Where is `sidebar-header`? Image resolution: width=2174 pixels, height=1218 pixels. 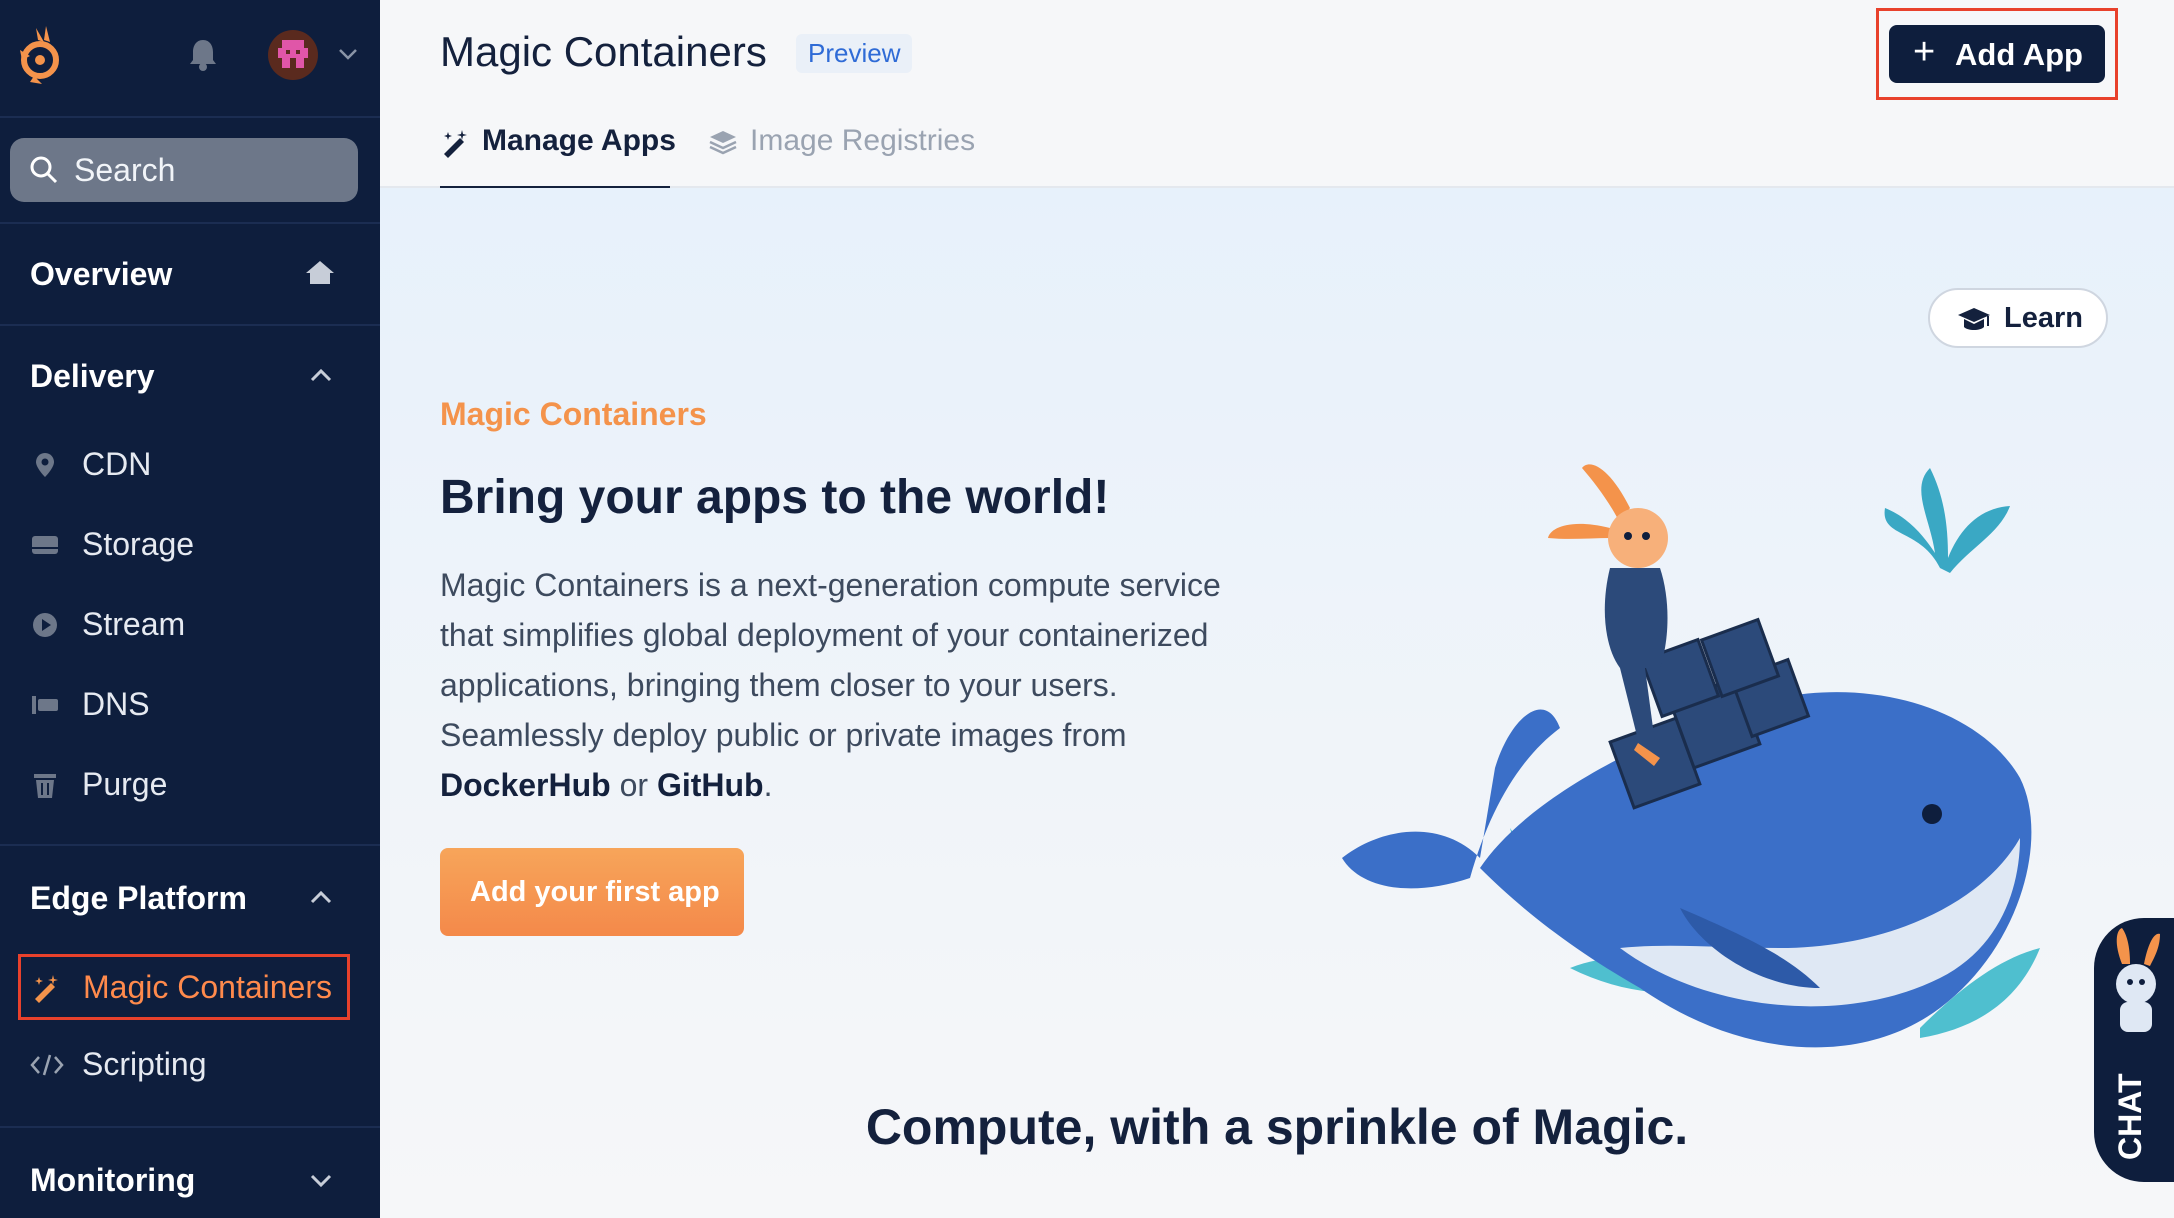 sidebar-header is located at coordinates (190, 59).